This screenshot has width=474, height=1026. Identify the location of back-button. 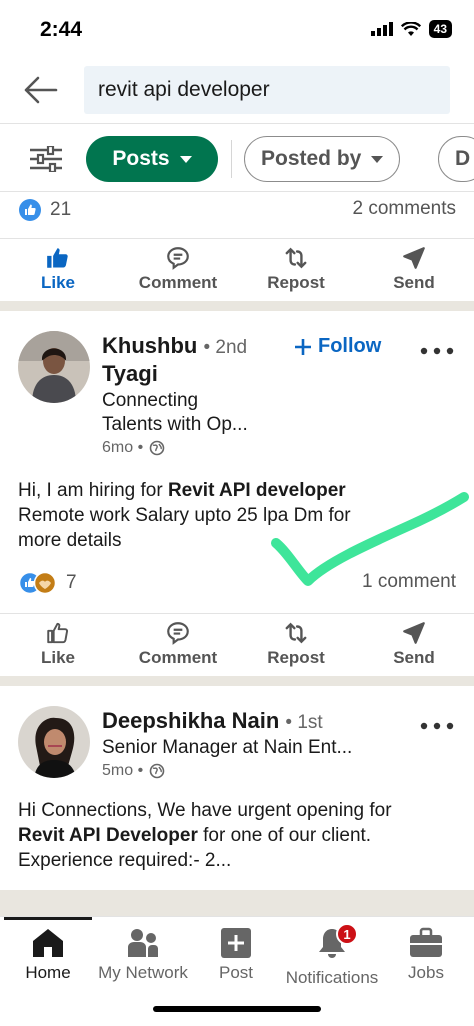
(42, 91).